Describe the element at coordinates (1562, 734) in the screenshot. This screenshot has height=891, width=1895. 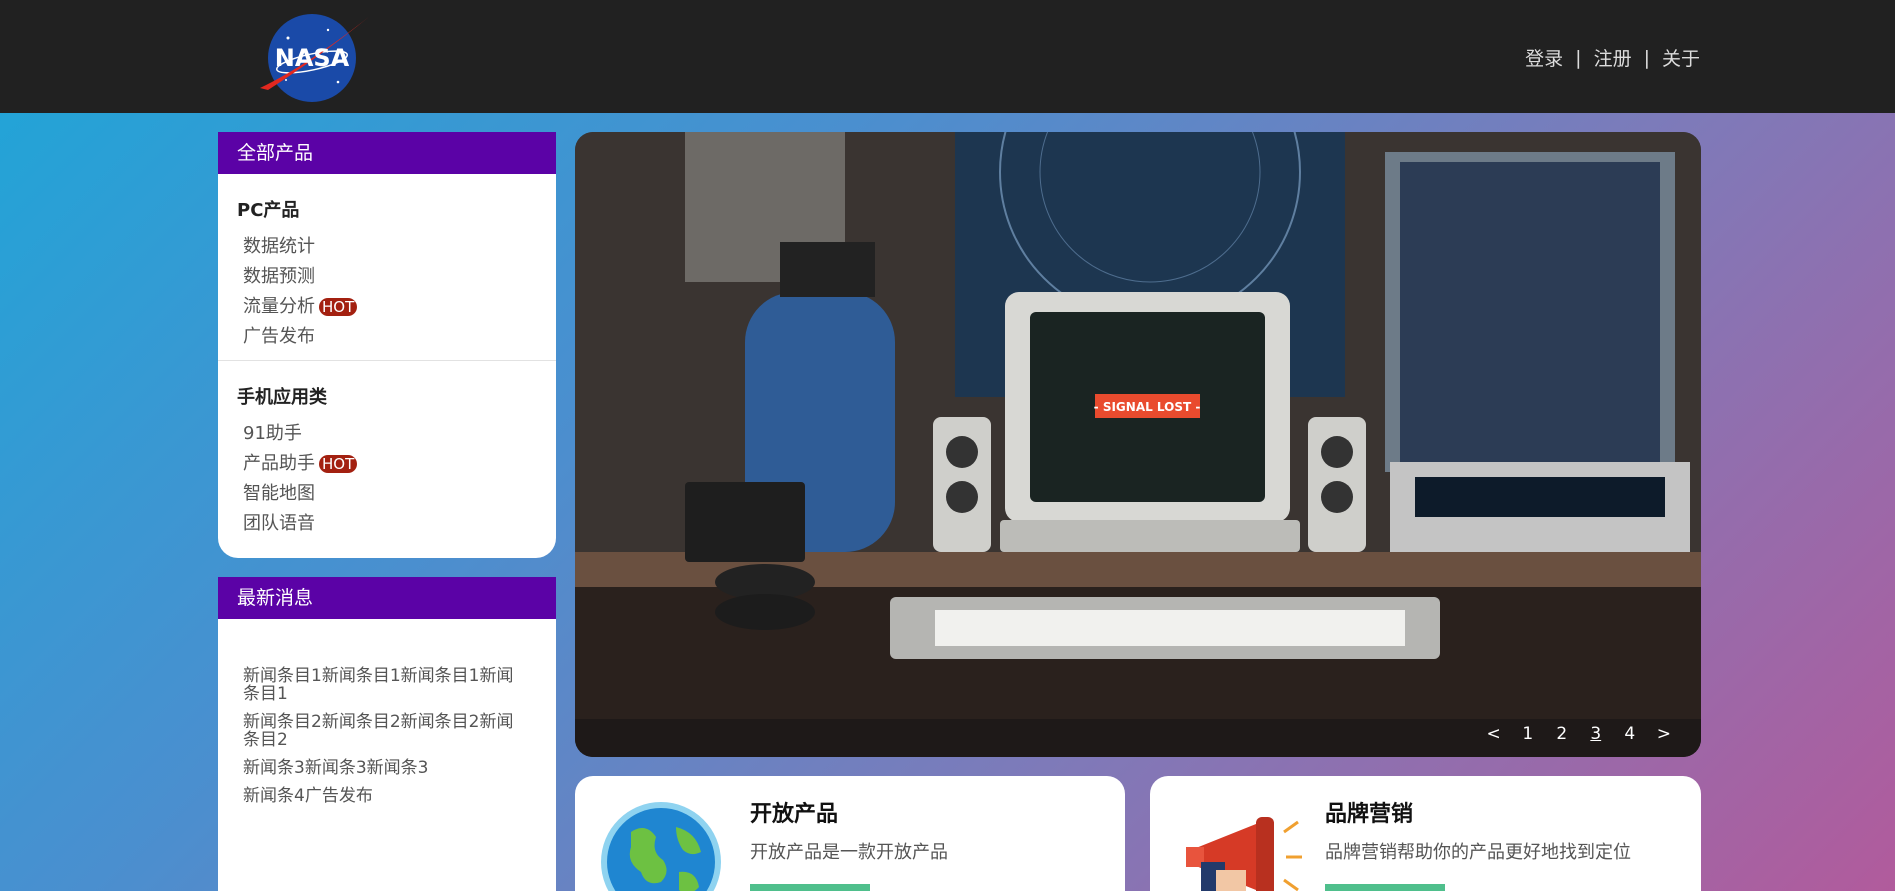
I see `carousel-page-2: 2` at that location.